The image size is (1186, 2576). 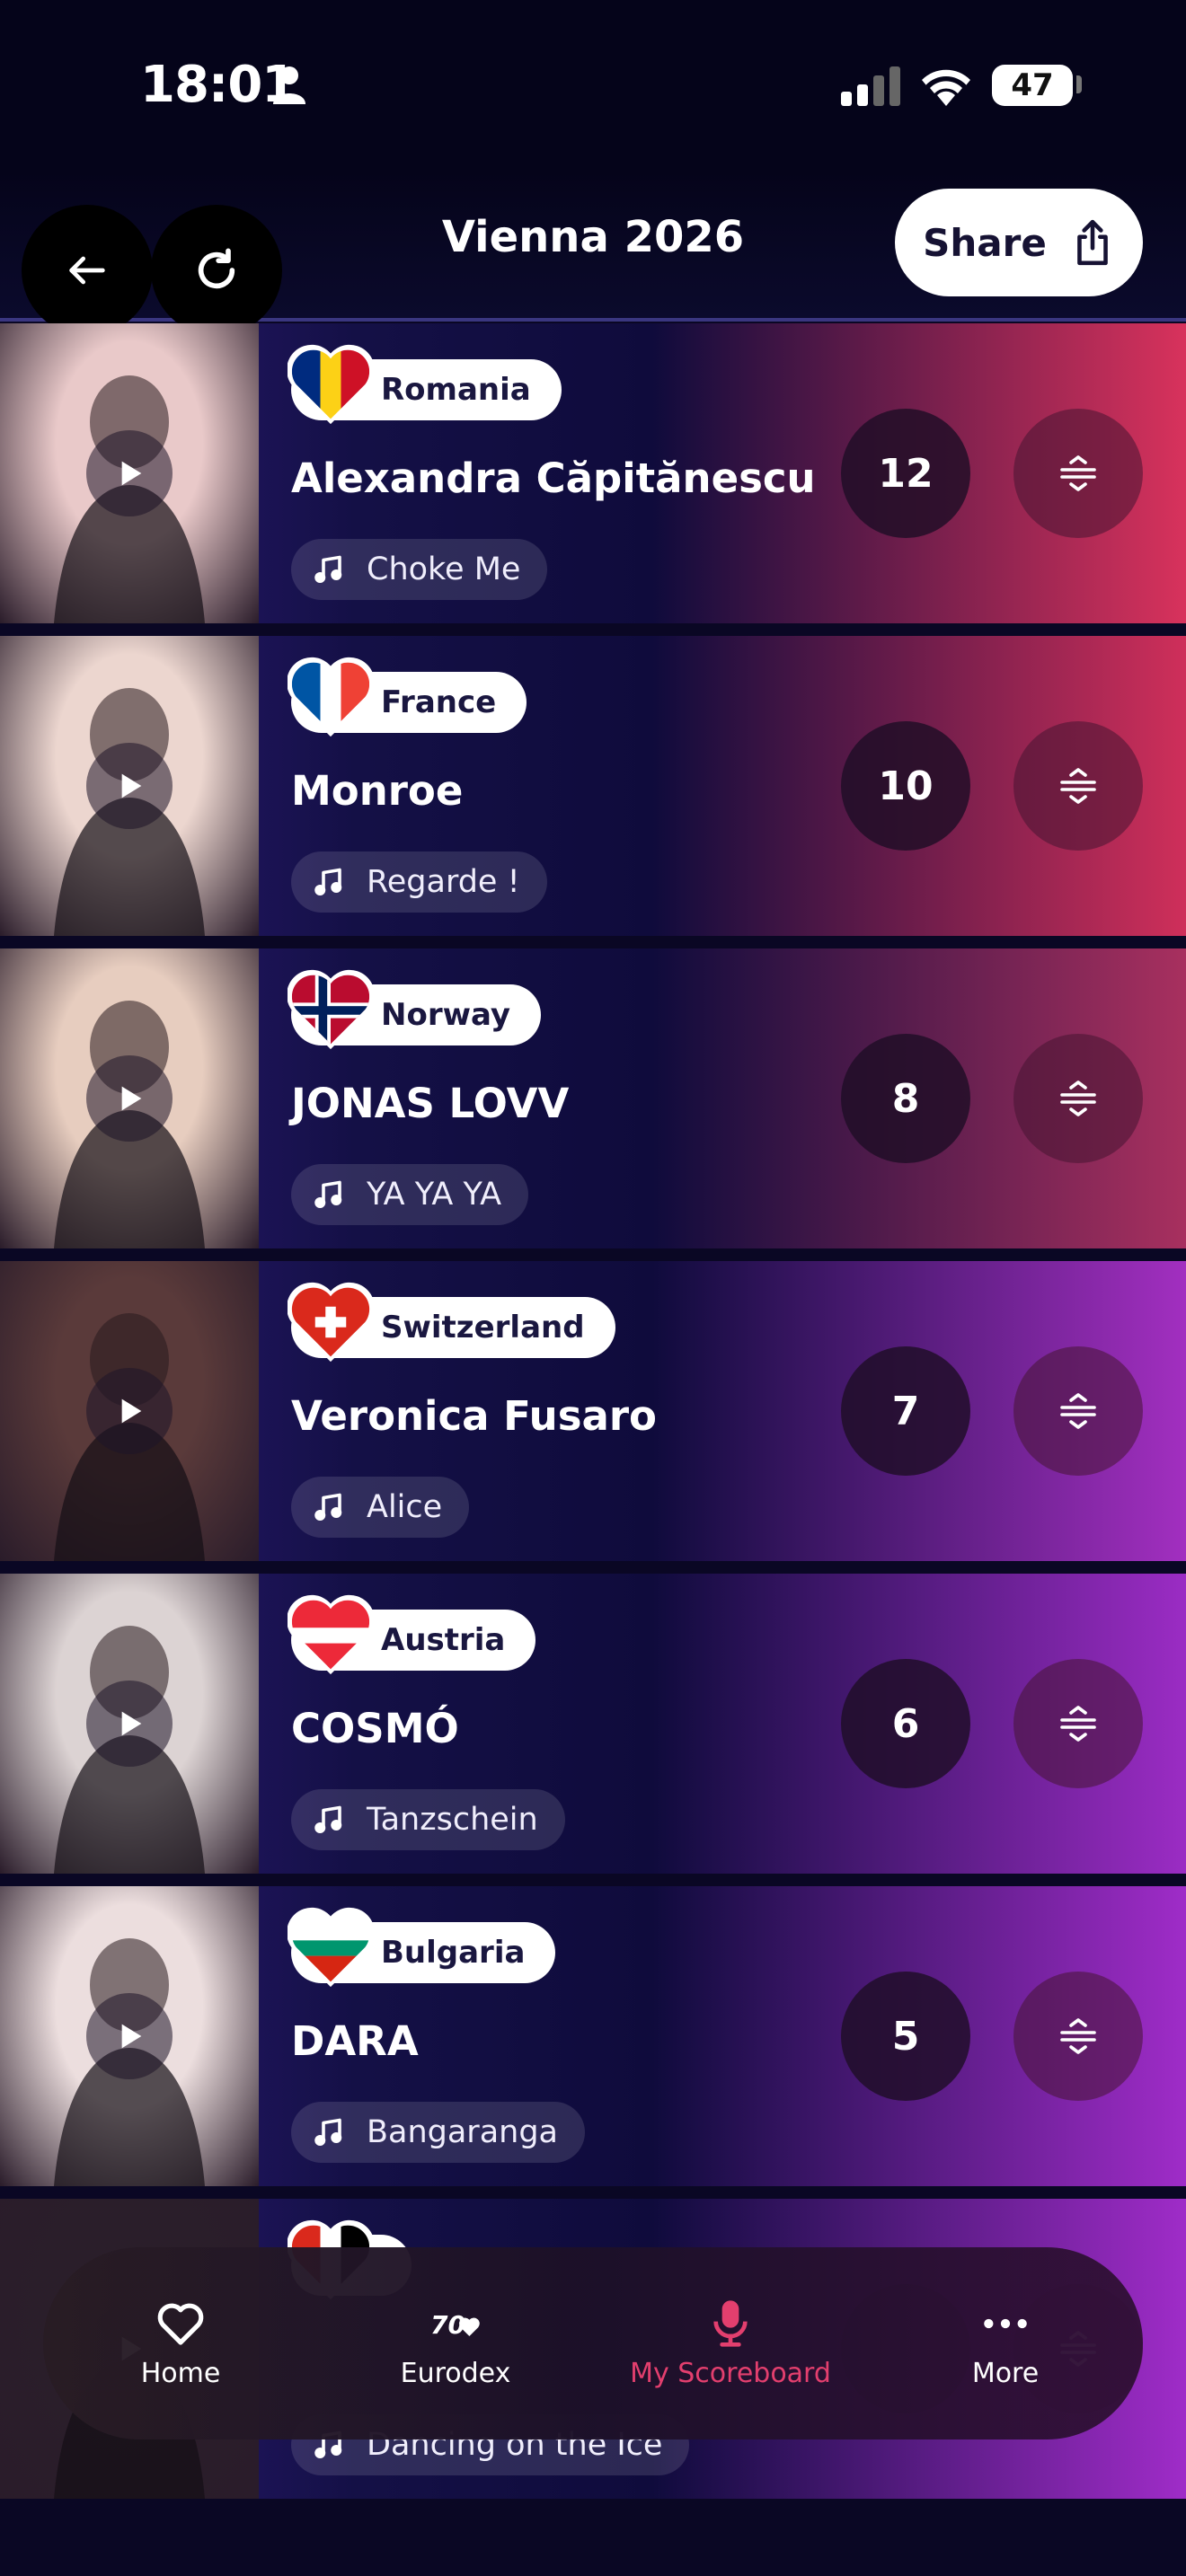 What do you see at coordinates (870, 86) in the screenshot?
I see `signal-icon` at bounding box center [870, 86].